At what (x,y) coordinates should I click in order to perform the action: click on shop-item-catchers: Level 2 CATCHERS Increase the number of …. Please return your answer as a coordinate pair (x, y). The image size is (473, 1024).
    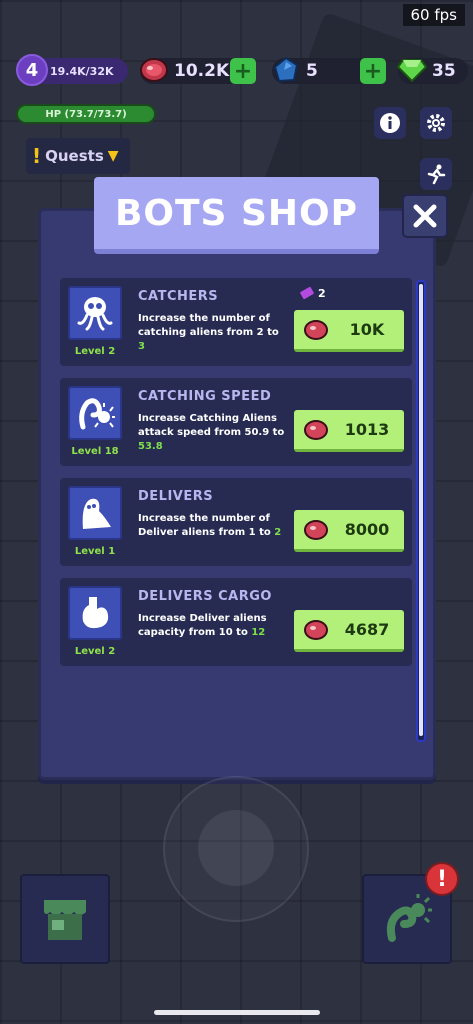
    Looking at the image, I should click on (236, 322).